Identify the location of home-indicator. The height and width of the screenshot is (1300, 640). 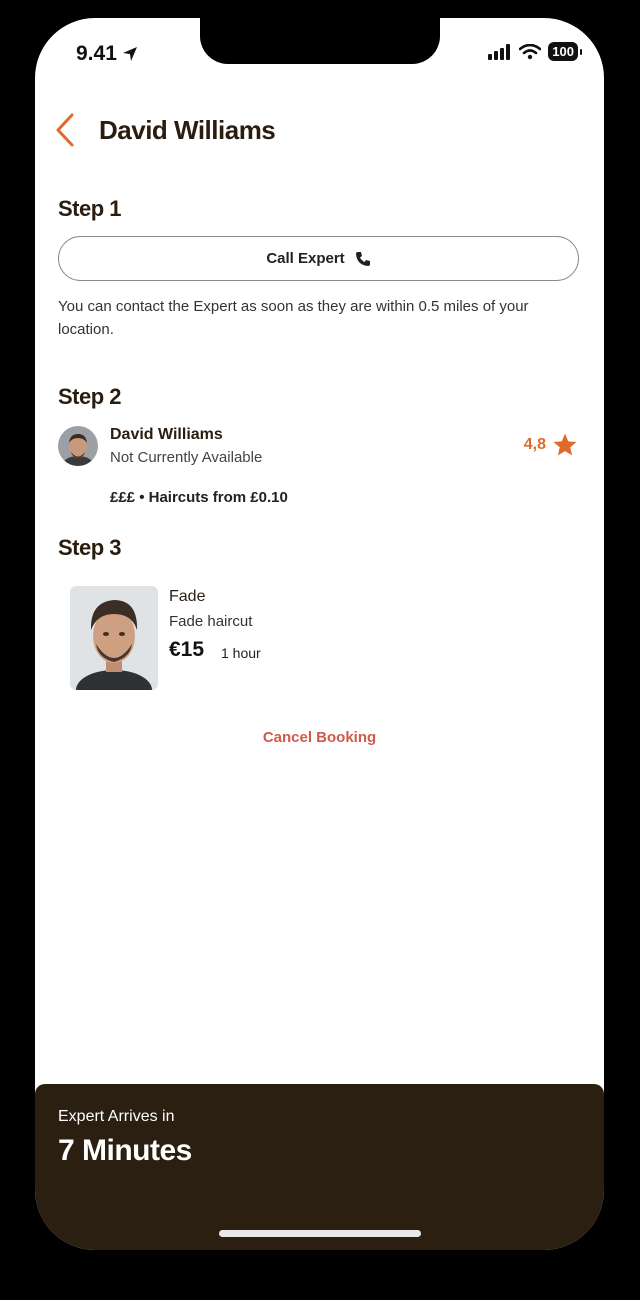
(320, 1233).